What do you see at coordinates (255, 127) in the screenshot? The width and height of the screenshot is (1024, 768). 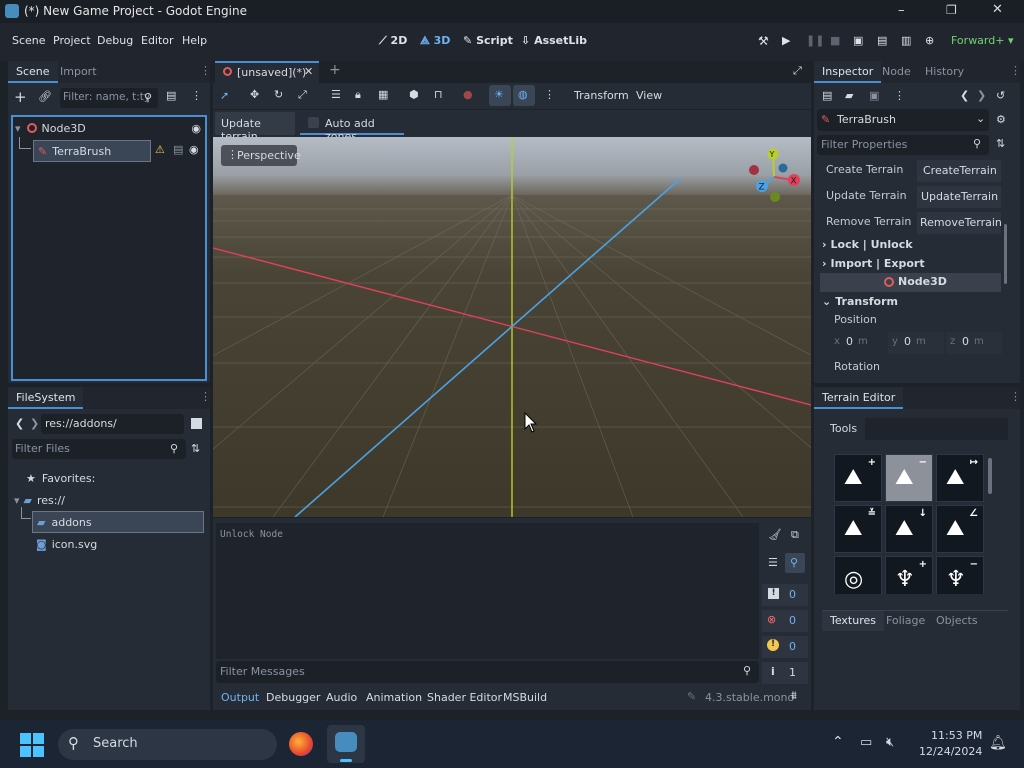 I see `update-terrain-button: Update terrain` at bounding box center [255, 127].